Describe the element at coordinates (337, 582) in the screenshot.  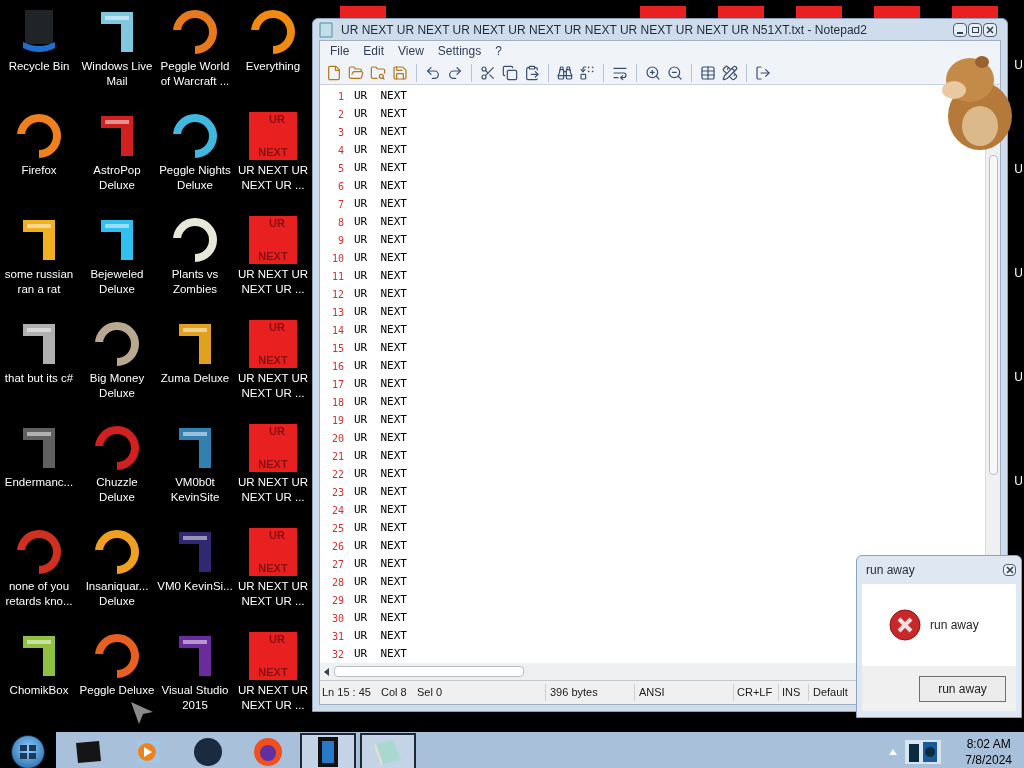
I see `line-number: 28` at that location.